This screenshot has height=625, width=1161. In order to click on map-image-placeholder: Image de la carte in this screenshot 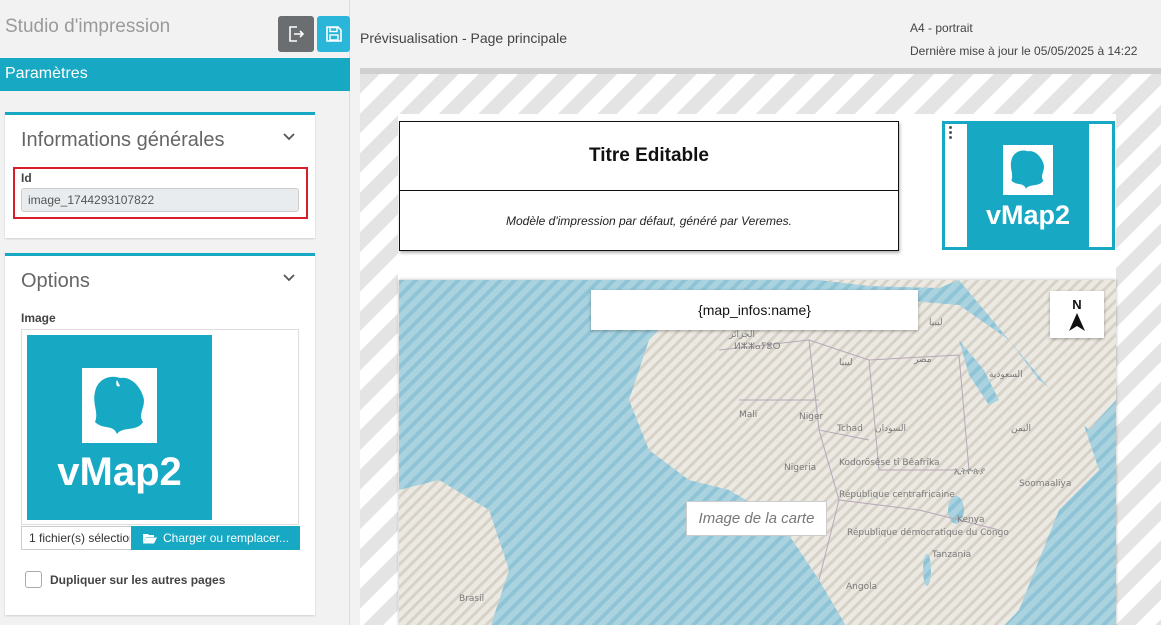, I will do `click(756, 518)`.